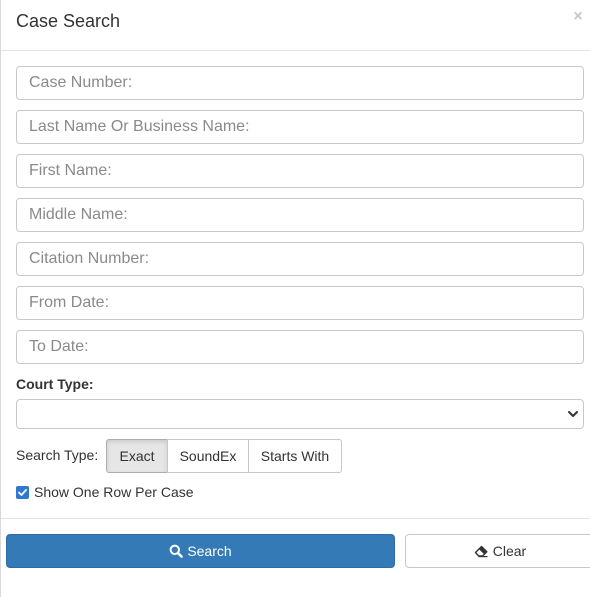 The height and width of the screenshot is (597, 590). Describe the element at coordinates (300, 215) in the screenshot. I see `middle-name-input` at that location.